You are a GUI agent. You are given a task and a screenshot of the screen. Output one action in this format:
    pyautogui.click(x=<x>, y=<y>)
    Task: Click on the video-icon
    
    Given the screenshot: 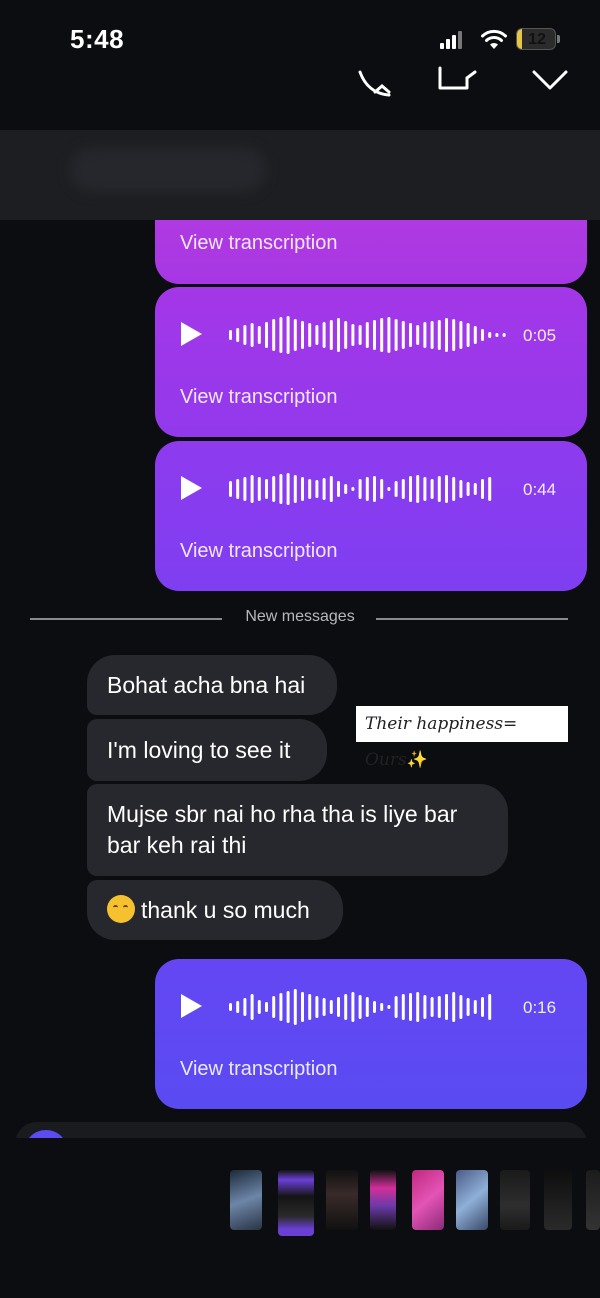 What is the action you would take?
    pyautogui.click(x=457, y=79)
    